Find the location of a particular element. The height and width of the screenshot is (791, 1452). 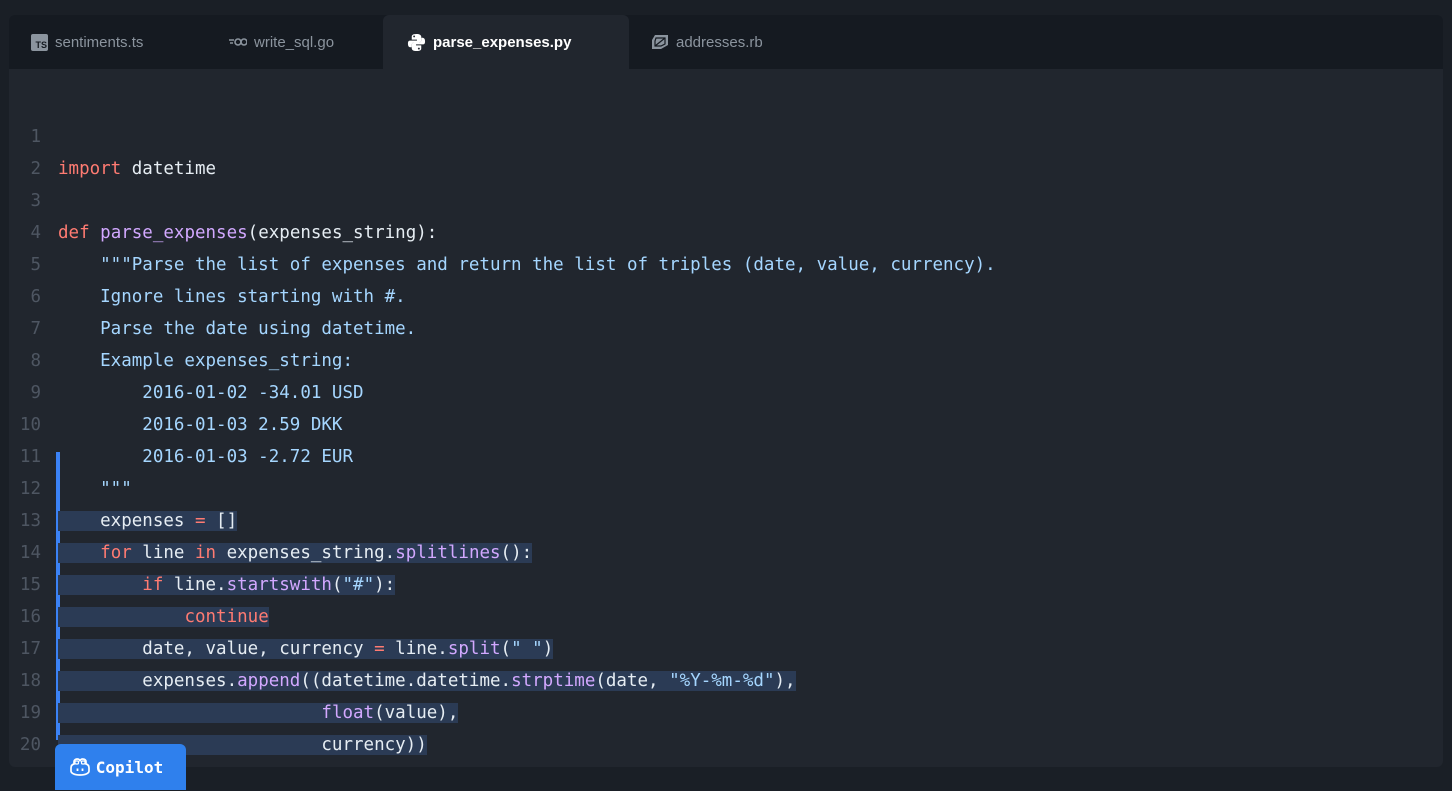

code-line: 6 Parse the date using datetime. is located at coordinates (726, 294).